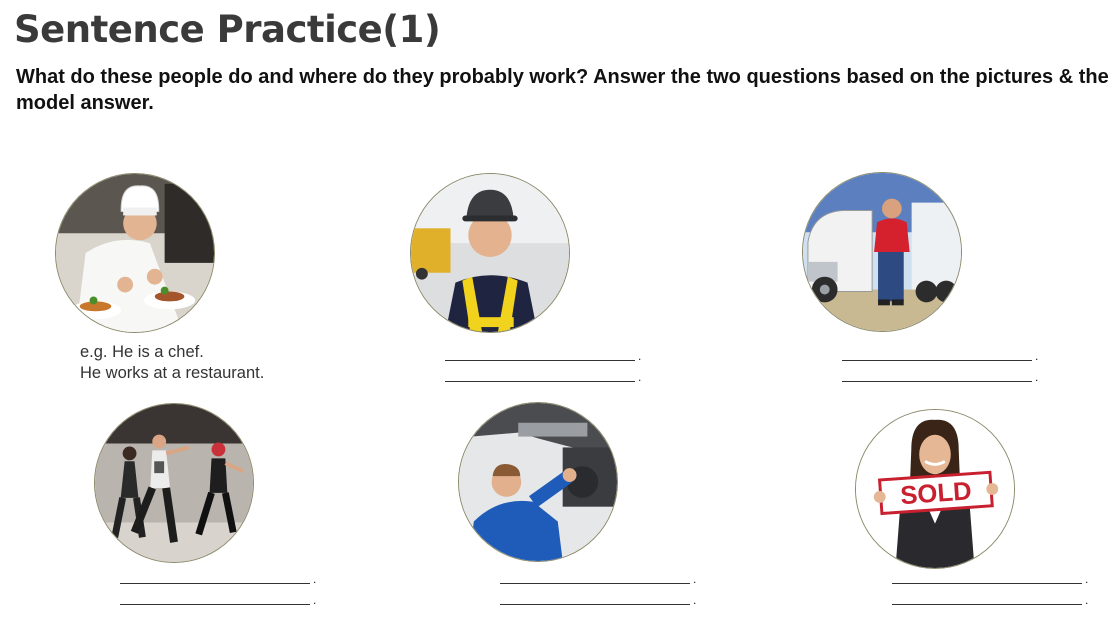  What do you see at coordinates (882, 252) in the screenshot?
I see `truck-driver-photo-icon` at bounding box center [882, 252].